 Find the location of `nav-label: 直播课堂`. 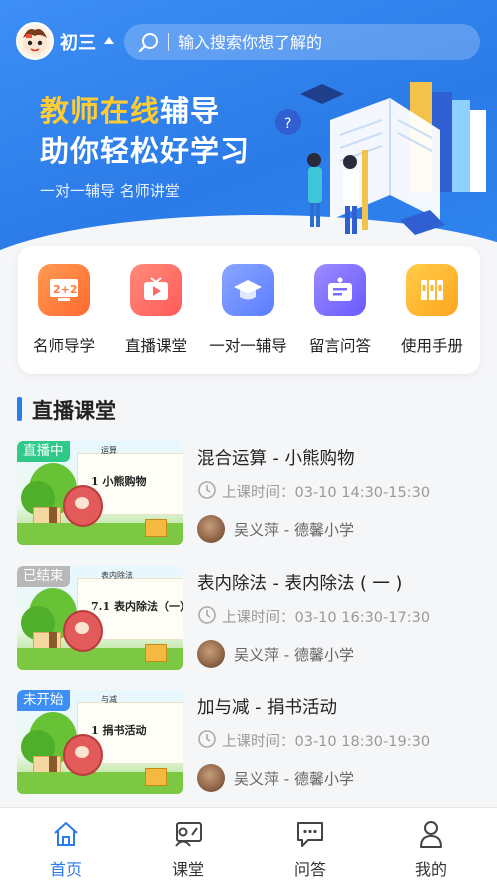

nav-label: 直播课堂 is located at coordinates (155, 346).